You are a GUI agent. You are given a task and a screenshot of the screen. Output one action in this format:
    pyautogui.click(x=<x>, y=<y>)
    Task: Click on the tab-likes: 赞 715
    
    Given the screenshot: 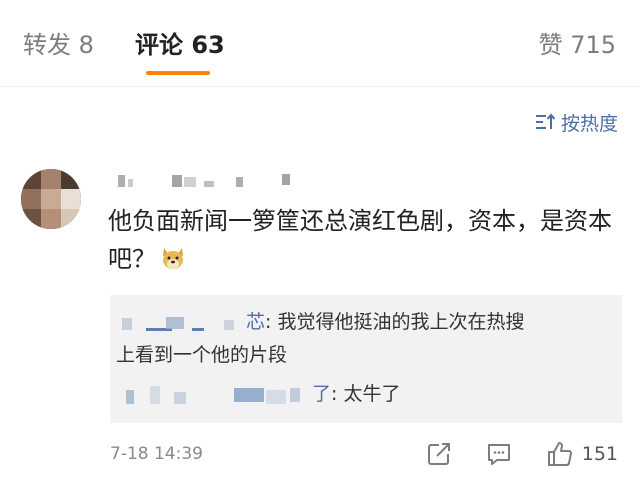 What is the action you would take?
    pyautogui.click(x=577, y=45)
    